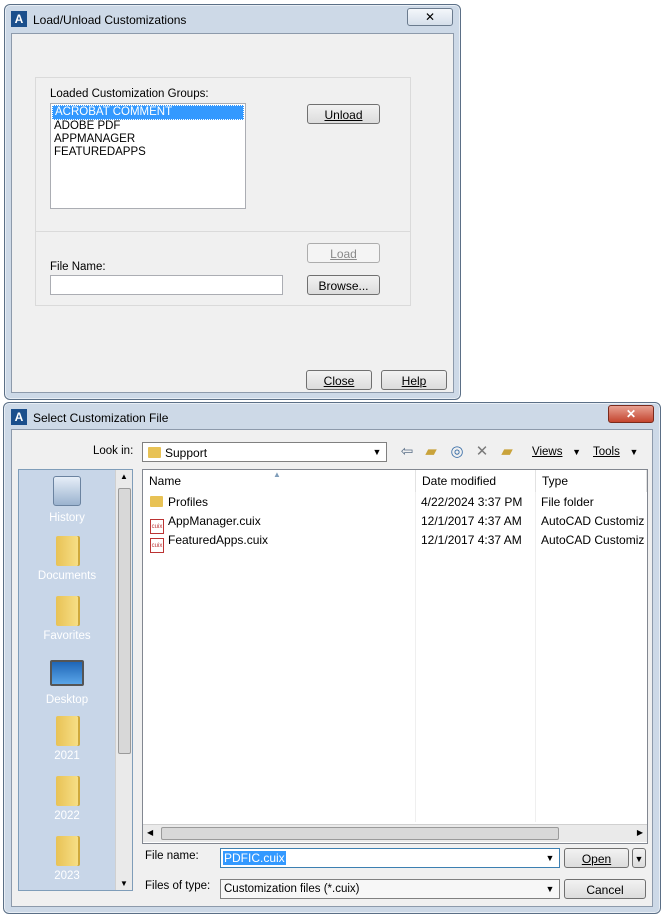 The image size is (664, 916). What do you see at coordinates (188, 502) in the screenshot?
I see `file-name-text: Profiles` at bounding box center [188, 502].